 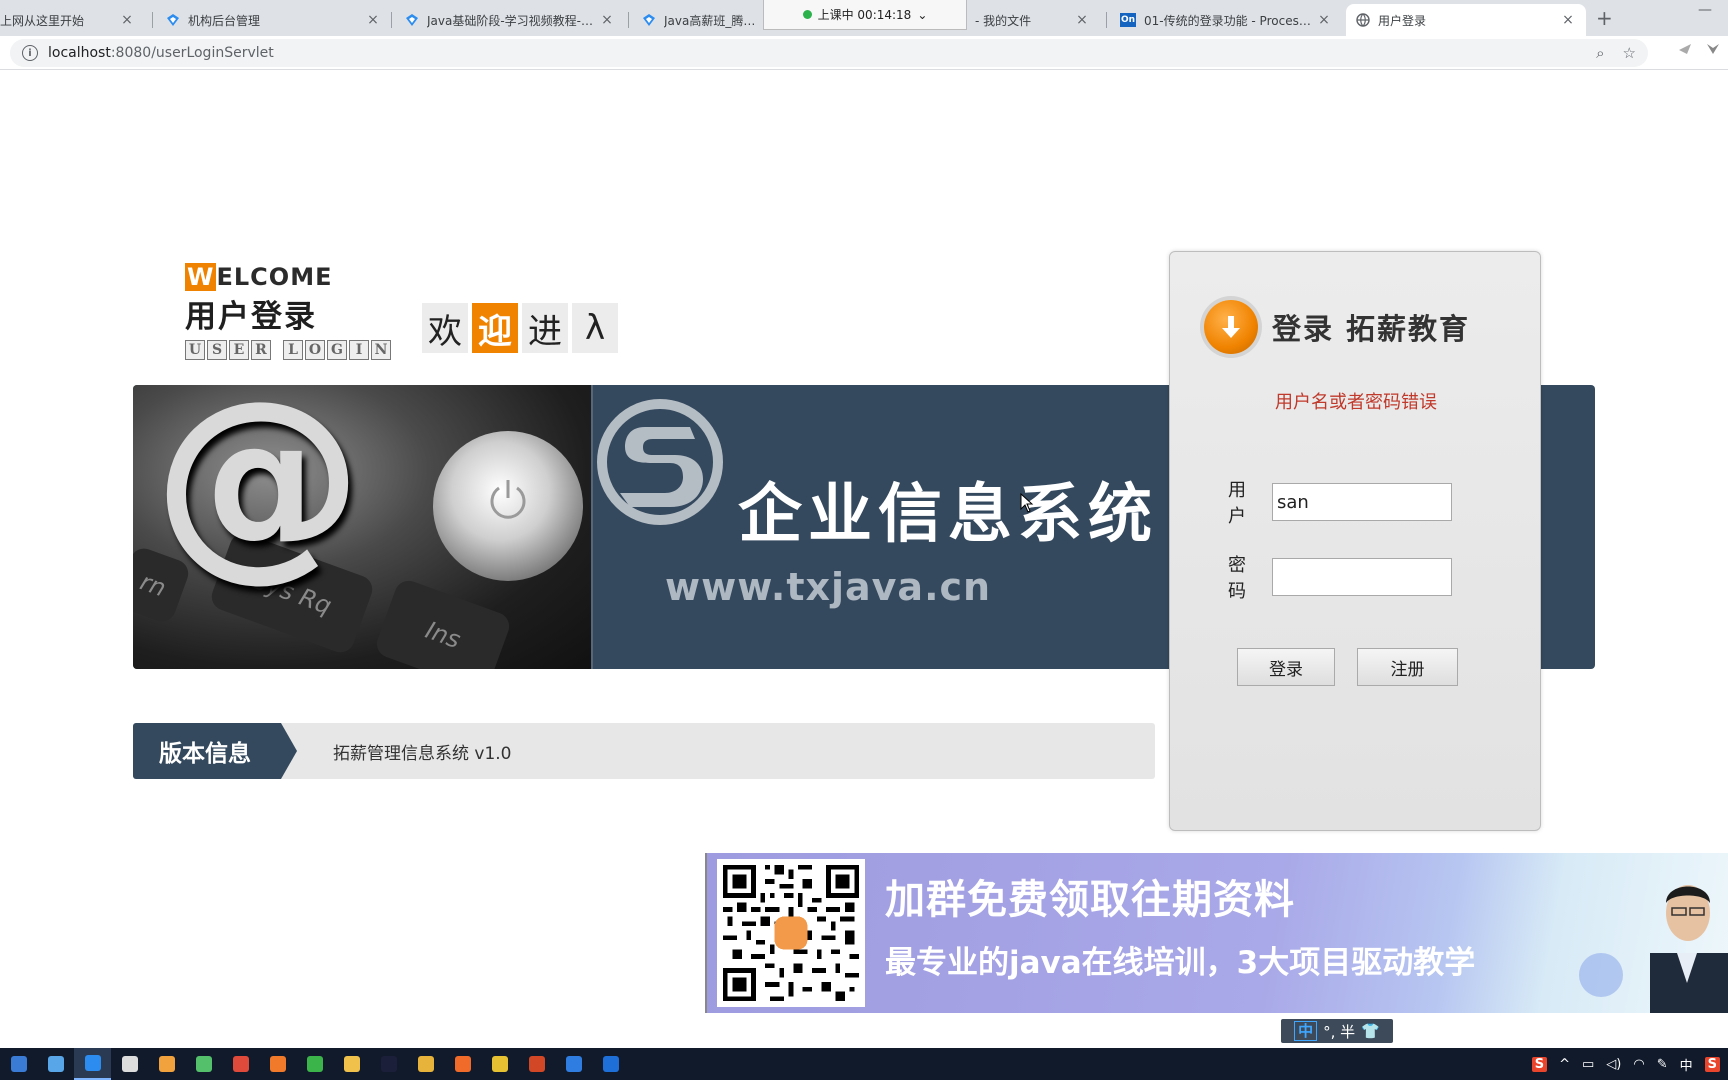 What do you see at coordinates (1239, 503) in the screenshot?
I see `username-label: 用 户` at bounding box center [1239, 503].